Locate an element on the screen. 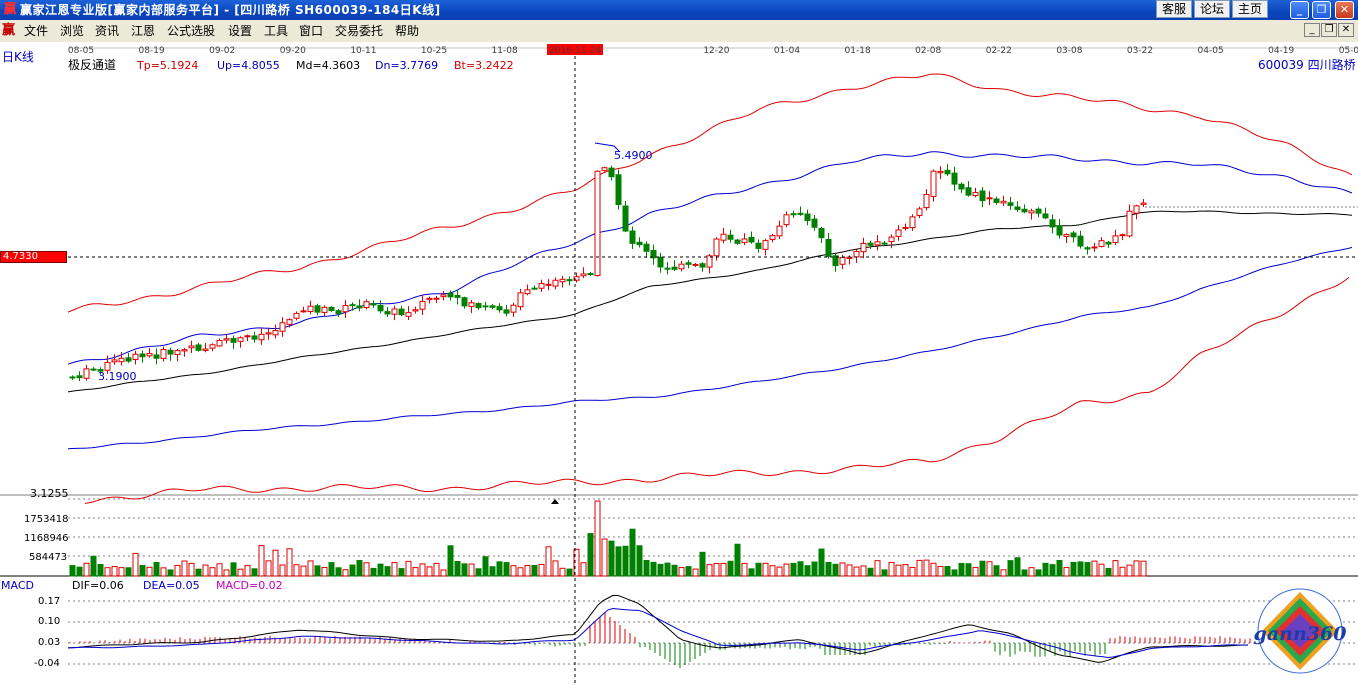  date-tick-label: 03-08 is located at coordinates (1069, 51).